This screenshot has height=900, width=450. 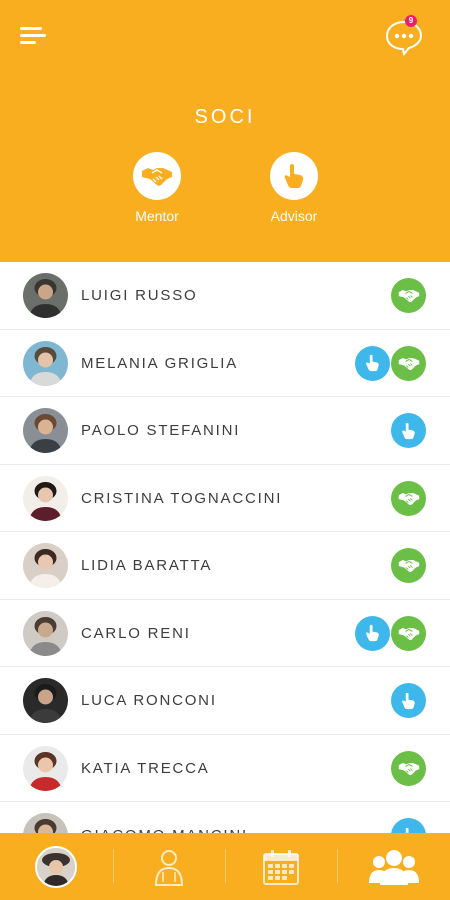 What do you see at coordinates (157, 188) in the screenshot?
I see `mentor-filter-button: Mentor` at bounding box center [157, 188].